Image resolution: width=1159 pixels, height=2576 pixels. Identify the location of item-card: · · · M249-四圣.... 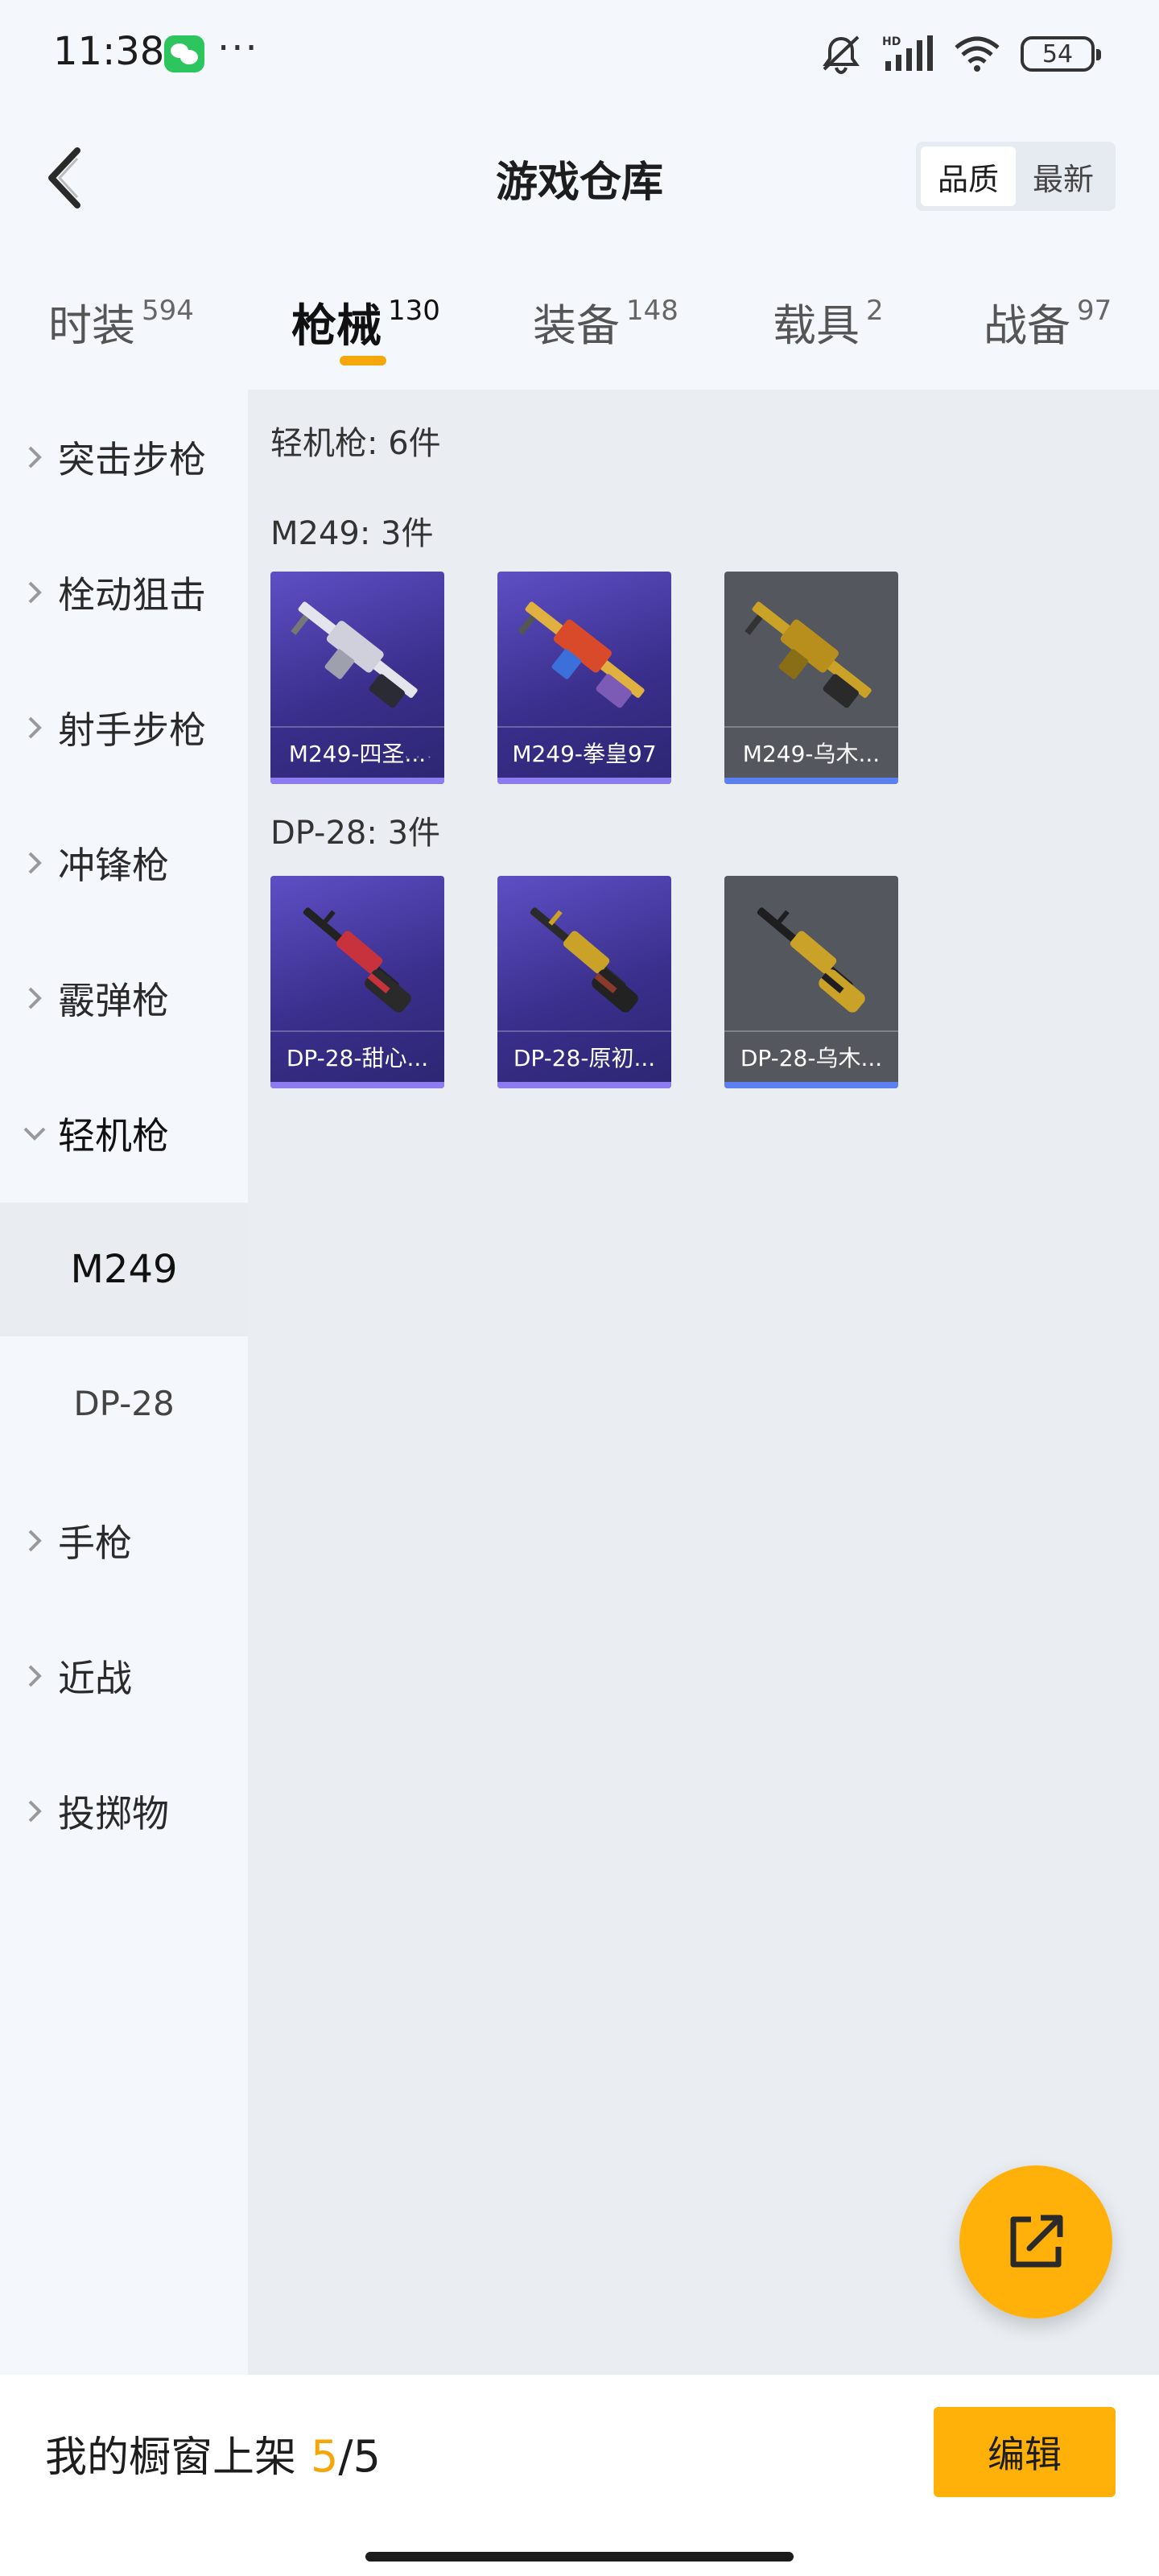
(357, 678).